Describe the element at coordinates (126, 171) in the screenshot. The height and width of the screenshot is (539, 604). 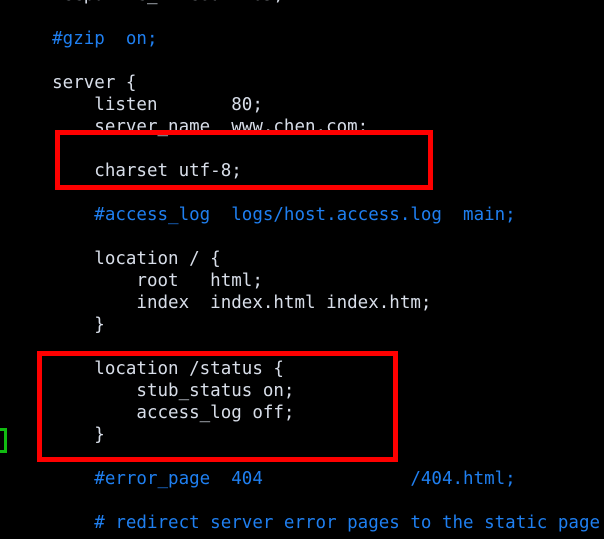
I see `code-line: charset utf-8;` at that location.